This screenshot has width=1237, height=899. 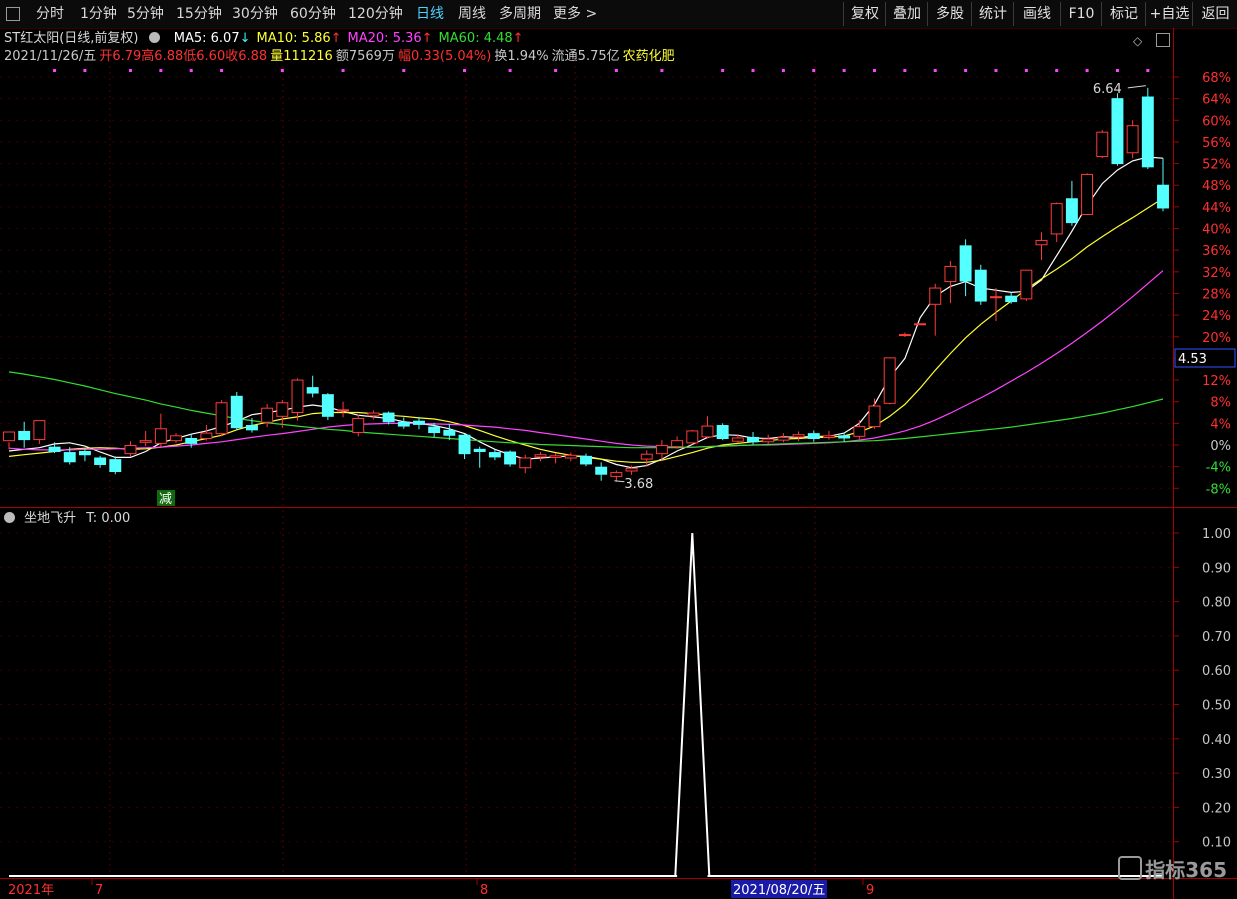 I want to click on x-axis-label-4: 9, so click(x=870, y=890).